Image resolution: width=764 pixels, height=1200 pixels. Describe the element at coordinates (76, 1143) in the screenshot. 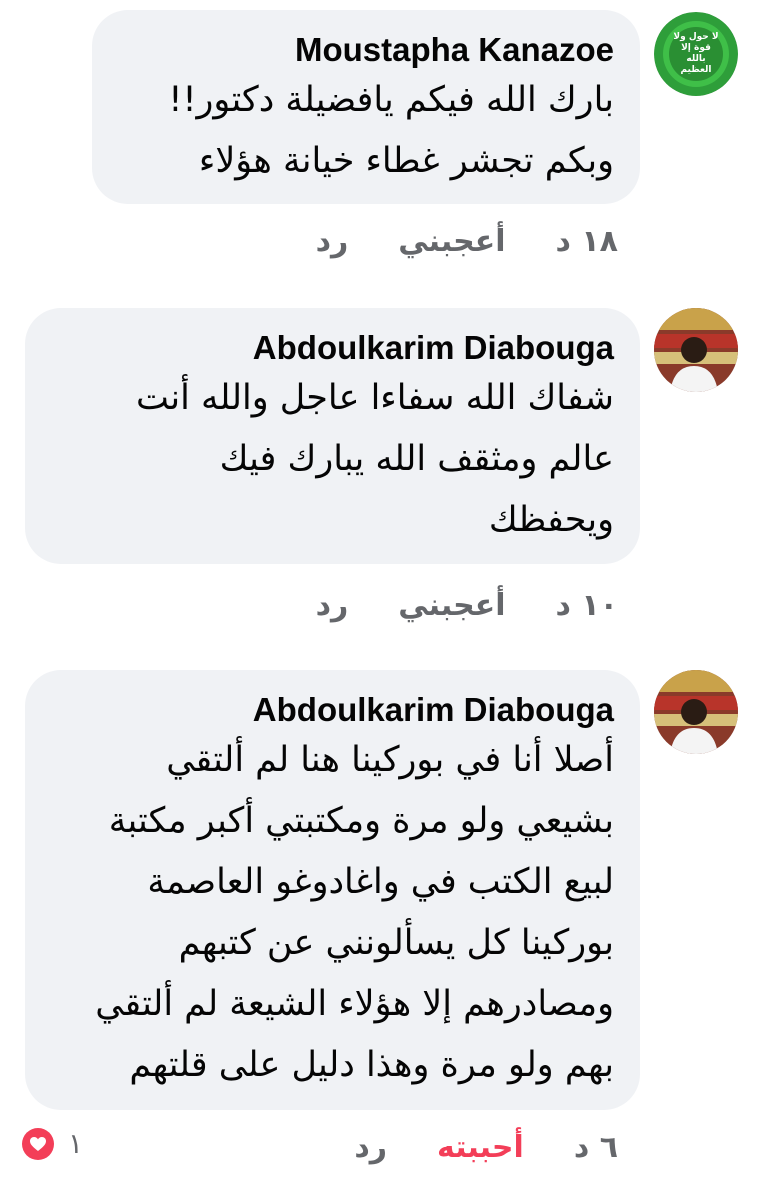

I see `reaction-count: ١` at that location.